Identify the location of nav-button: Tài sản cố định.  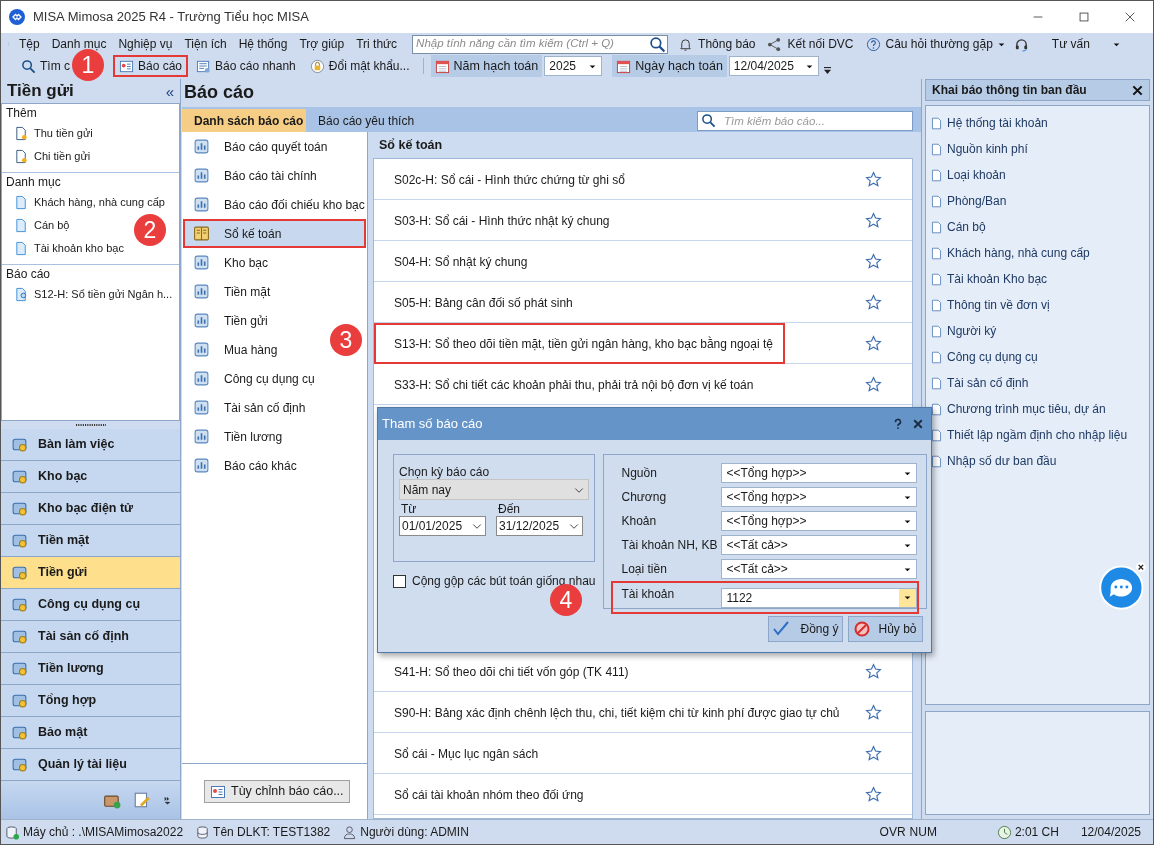
(90, 637).